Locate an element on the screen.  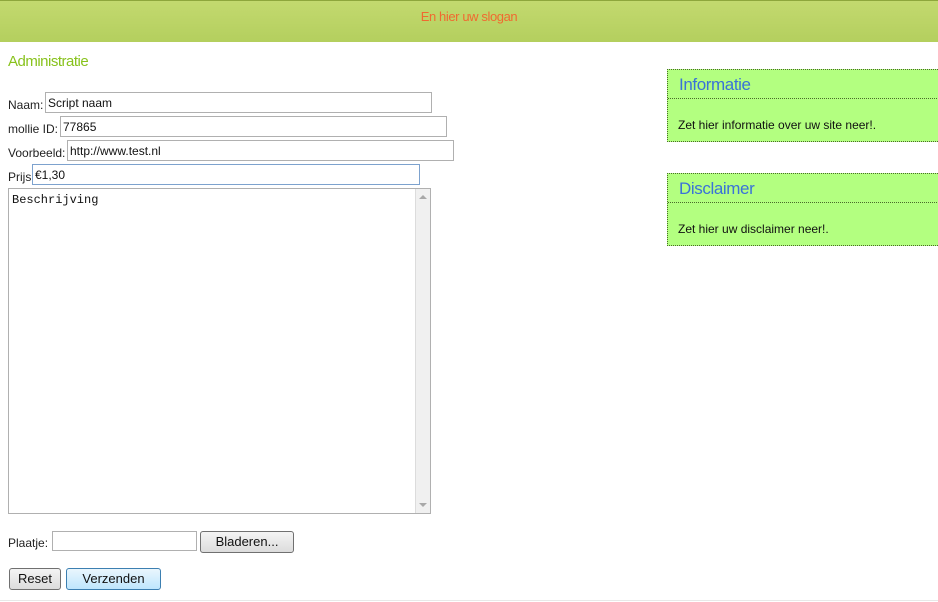
informatie-title: Informatie is located at coordinates (803, 84).